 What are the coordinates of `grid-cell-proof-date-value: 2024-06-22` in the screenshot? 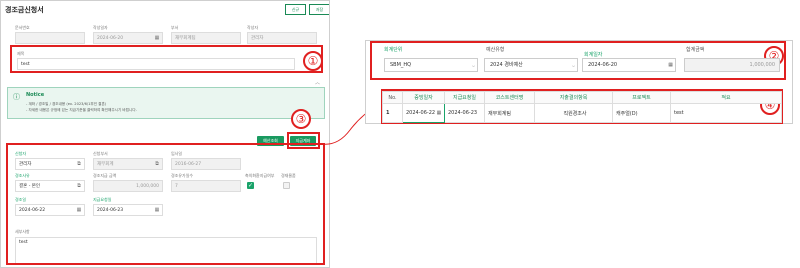 It's located at (421, 113).